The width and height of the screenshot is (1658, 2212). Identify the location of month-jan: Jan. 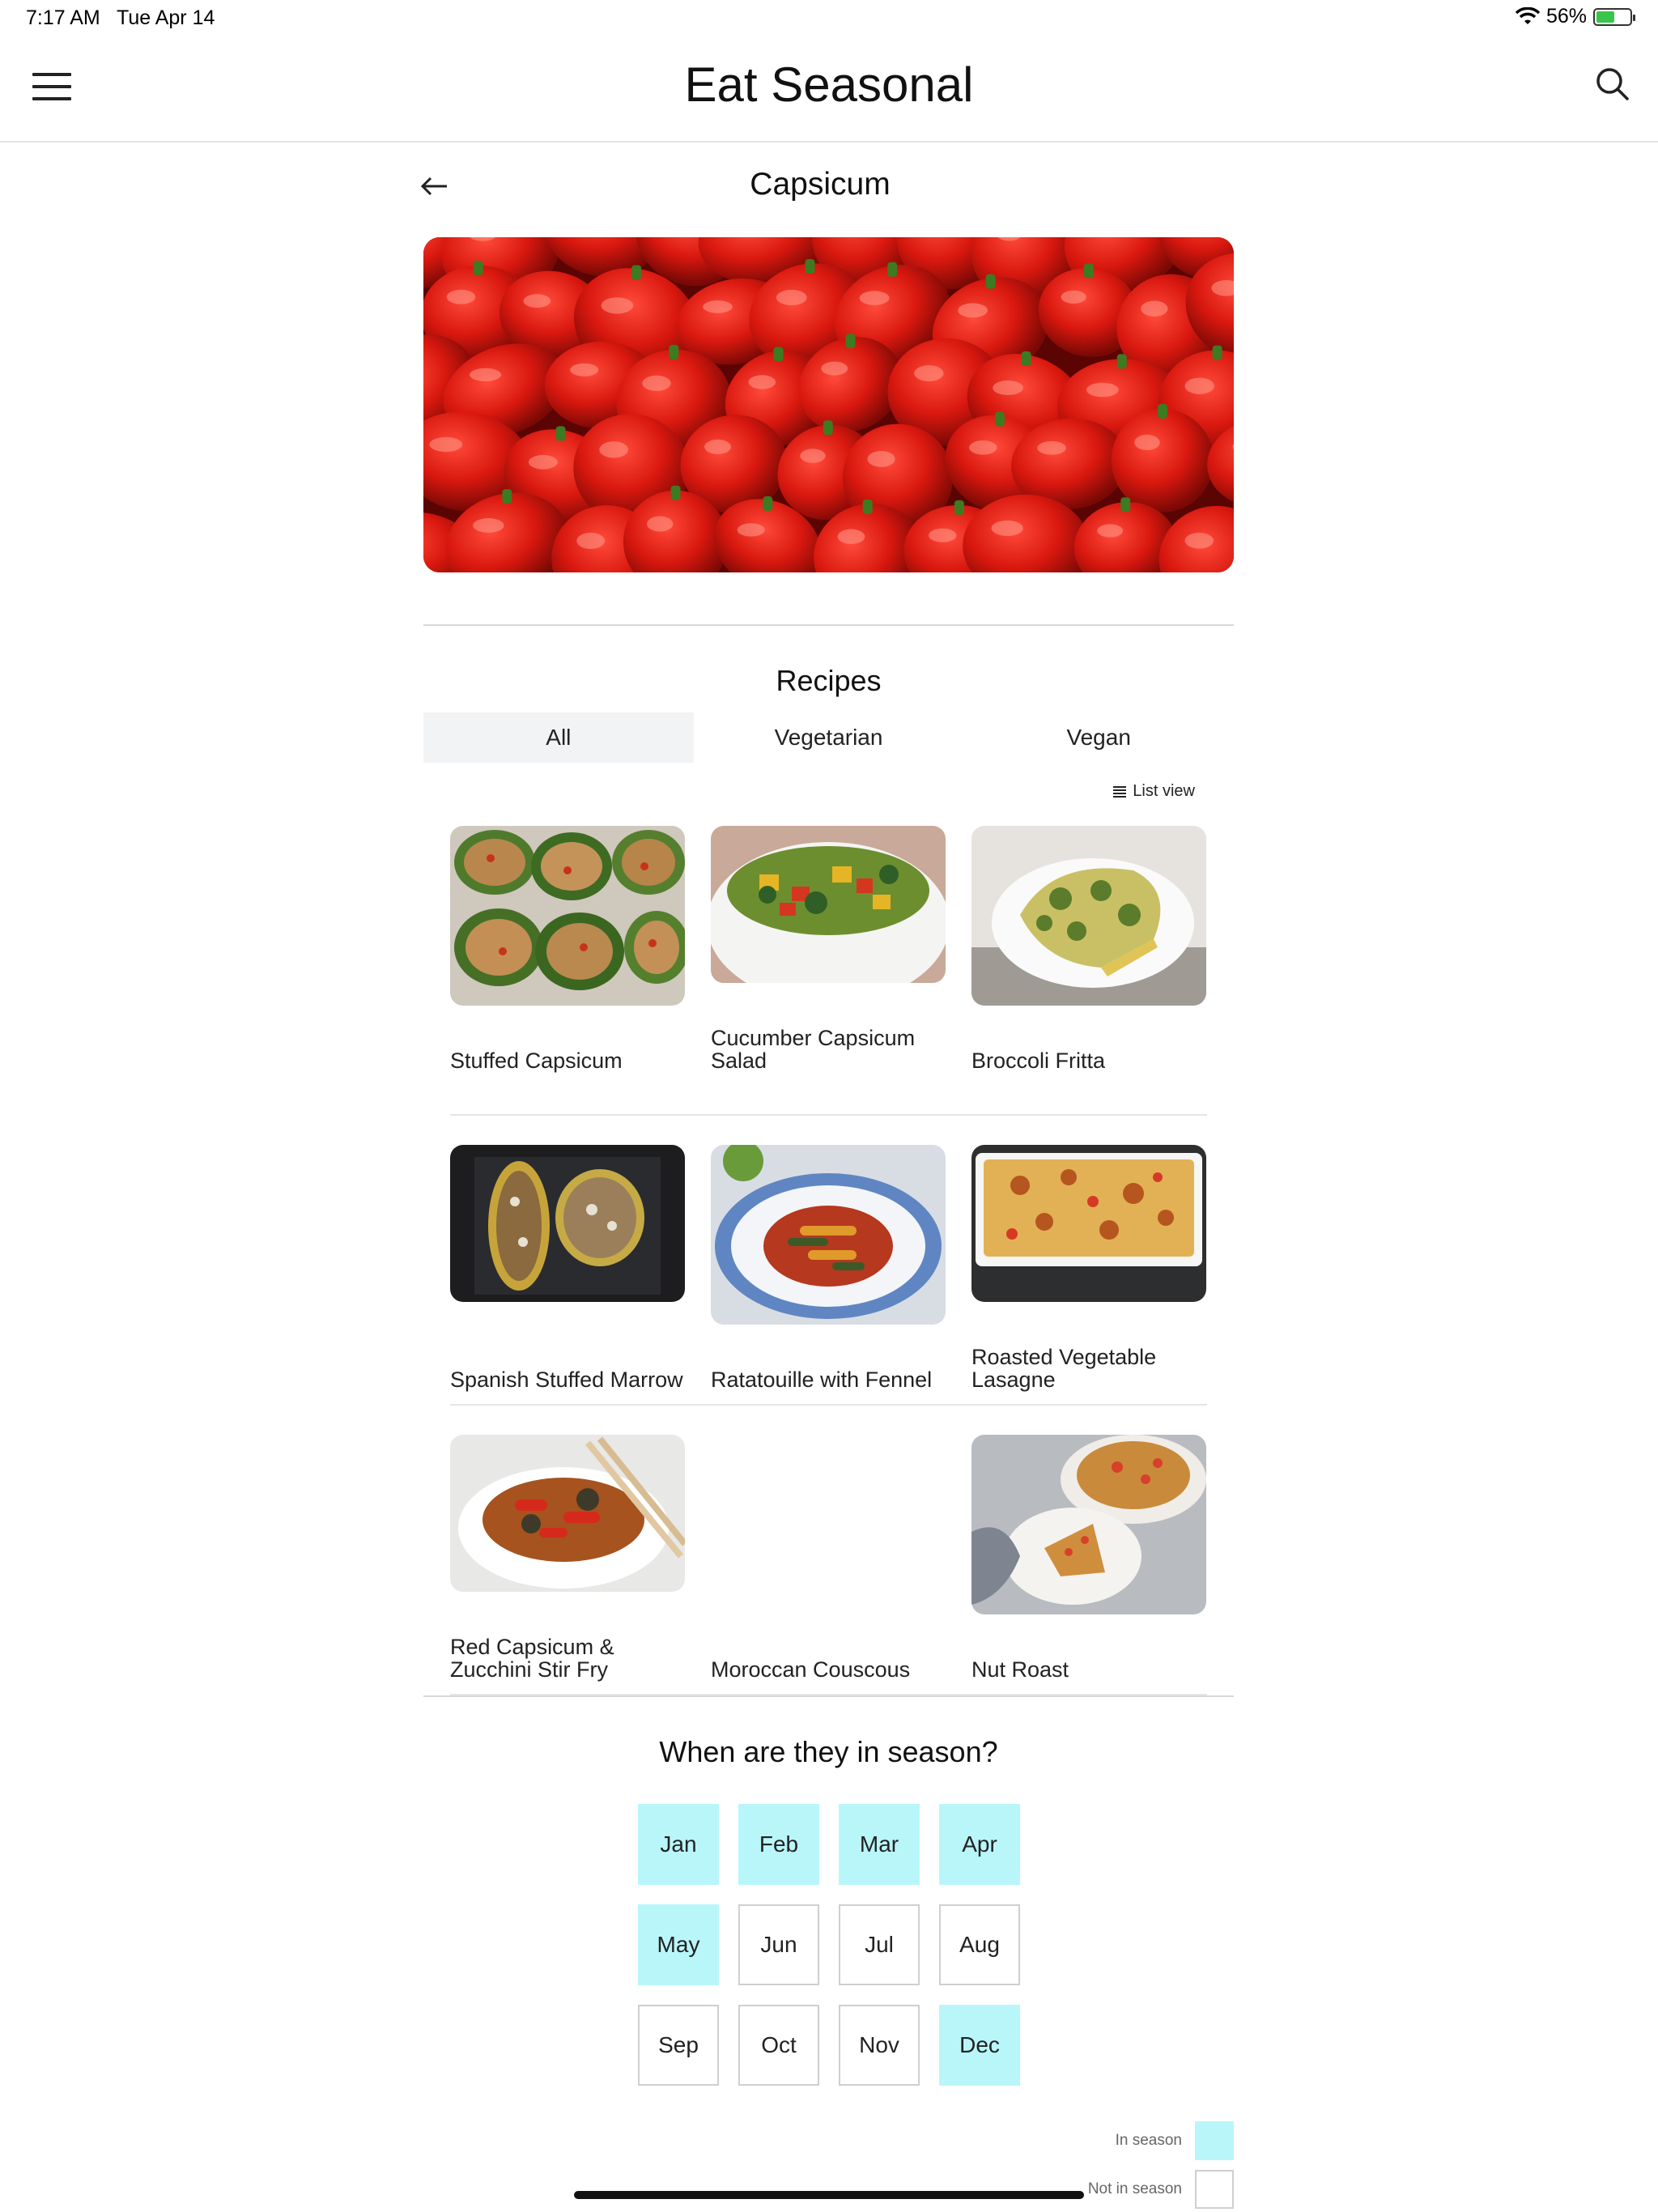
(678, 1845).